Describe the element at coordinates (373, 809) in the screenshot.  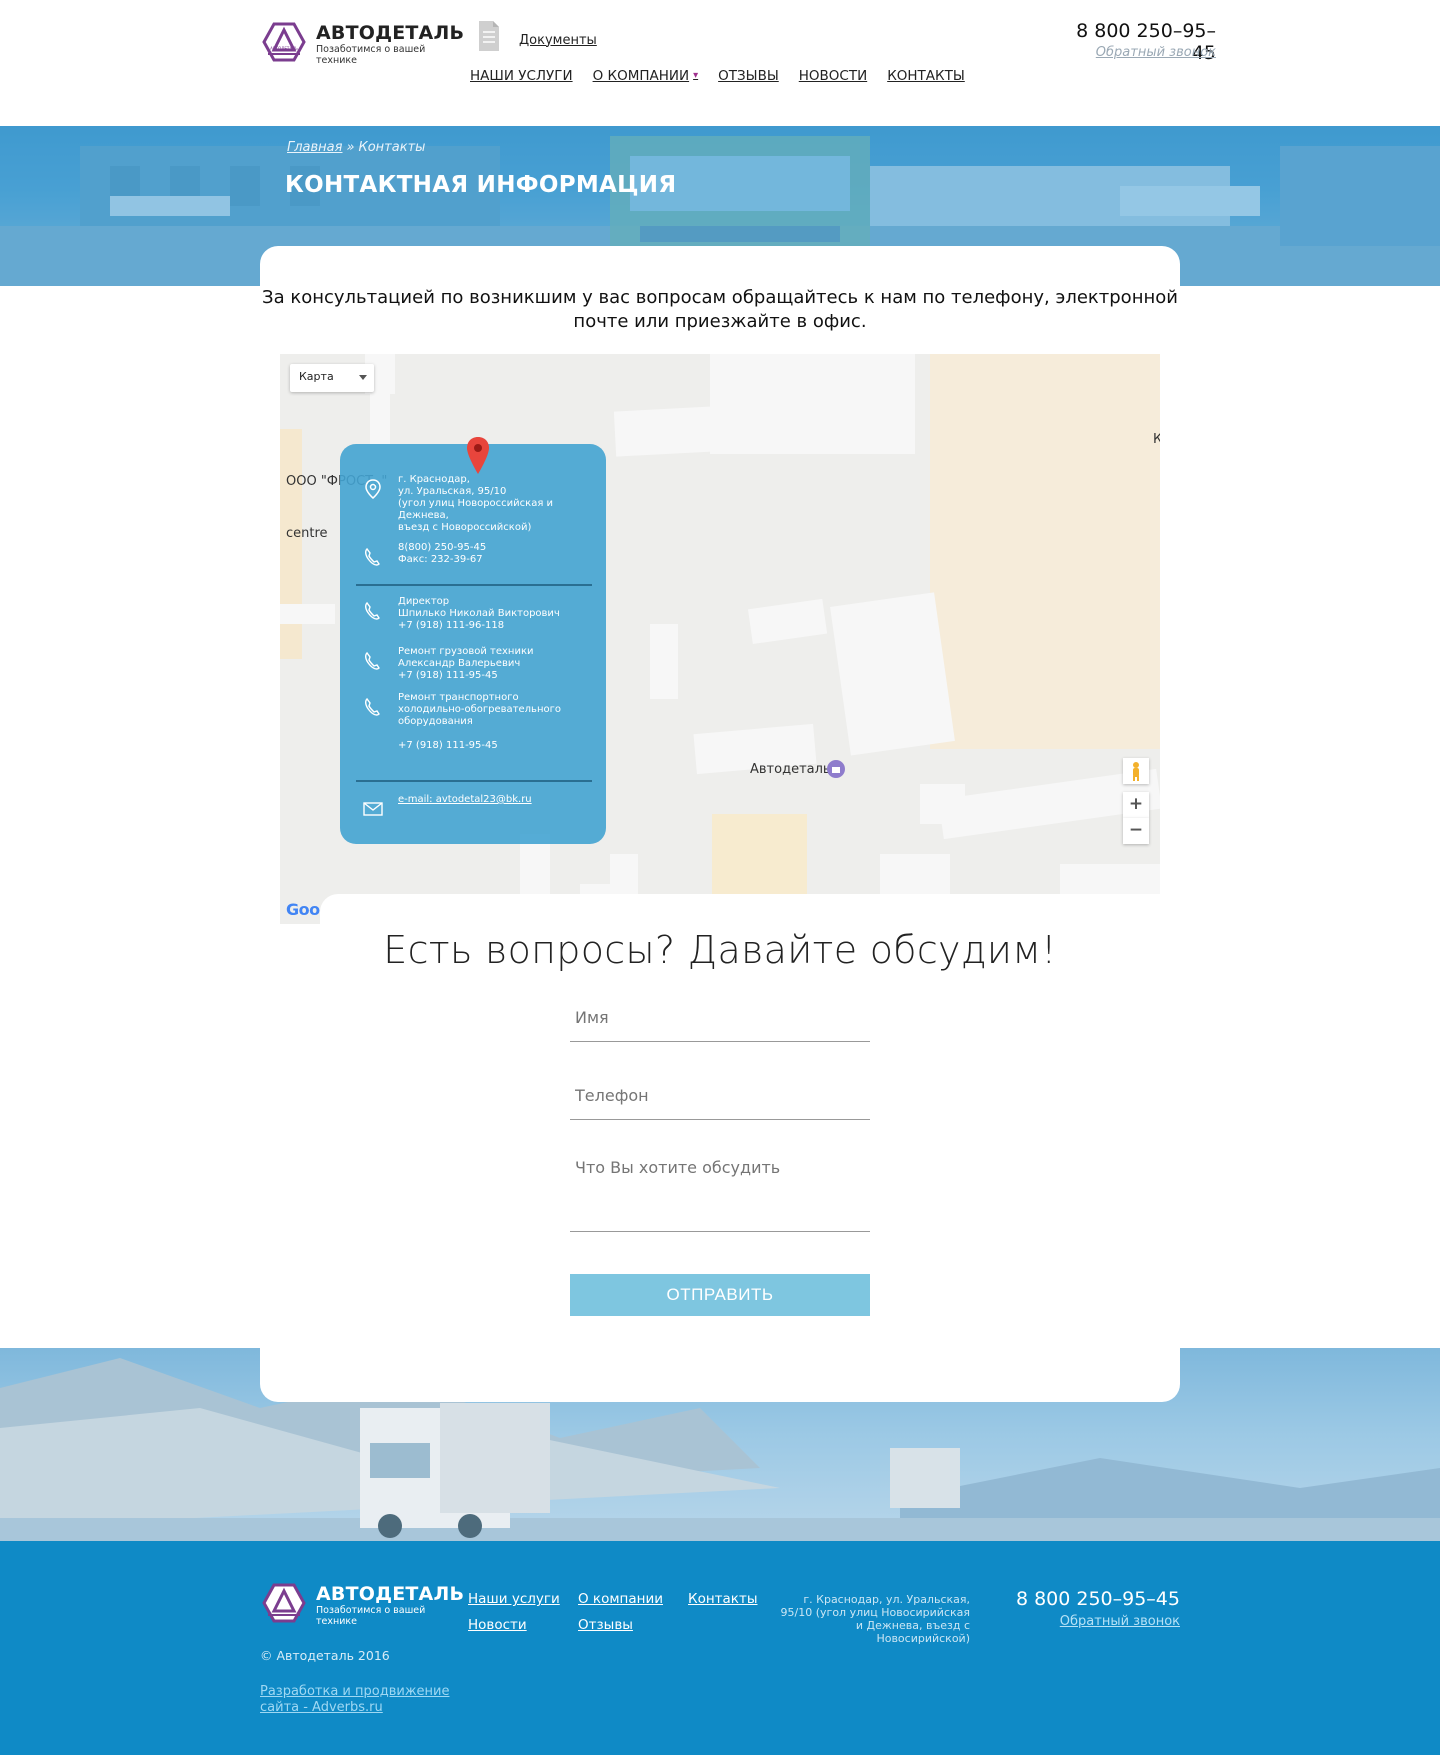
I see `envelope-icon` at that location.